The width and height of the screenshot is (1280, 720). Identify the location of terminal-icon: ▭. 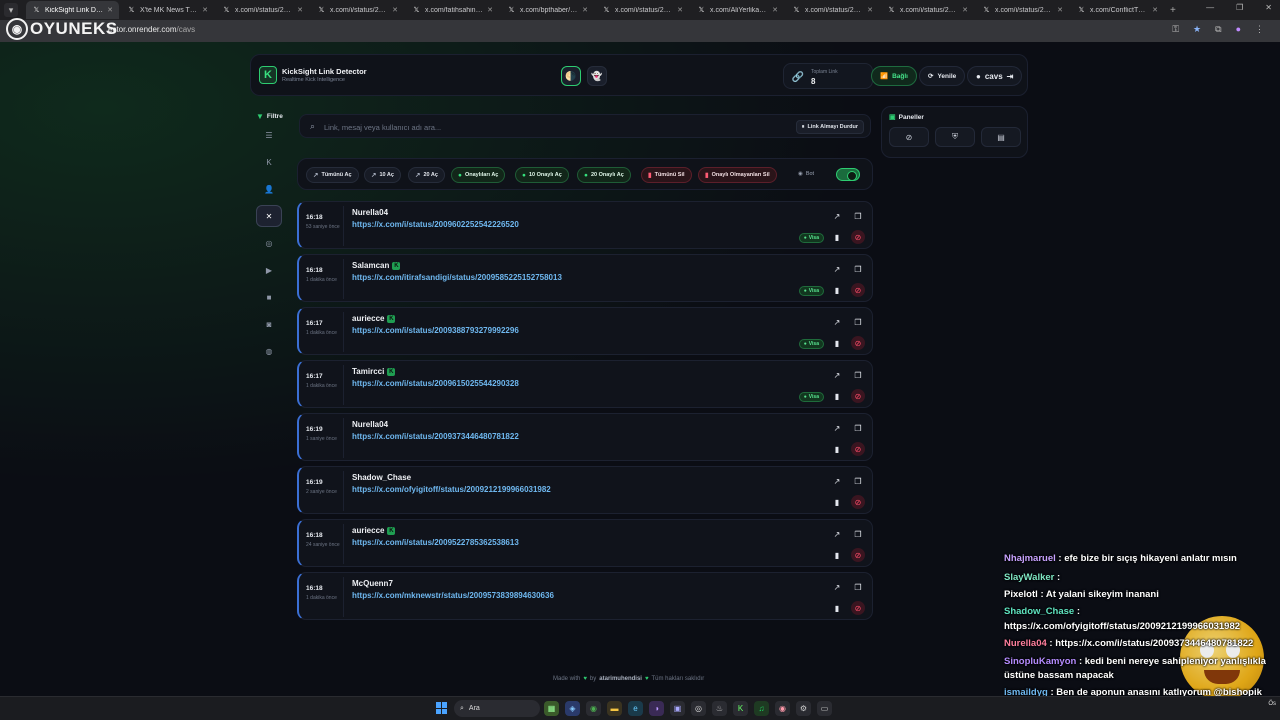
(824, 708).